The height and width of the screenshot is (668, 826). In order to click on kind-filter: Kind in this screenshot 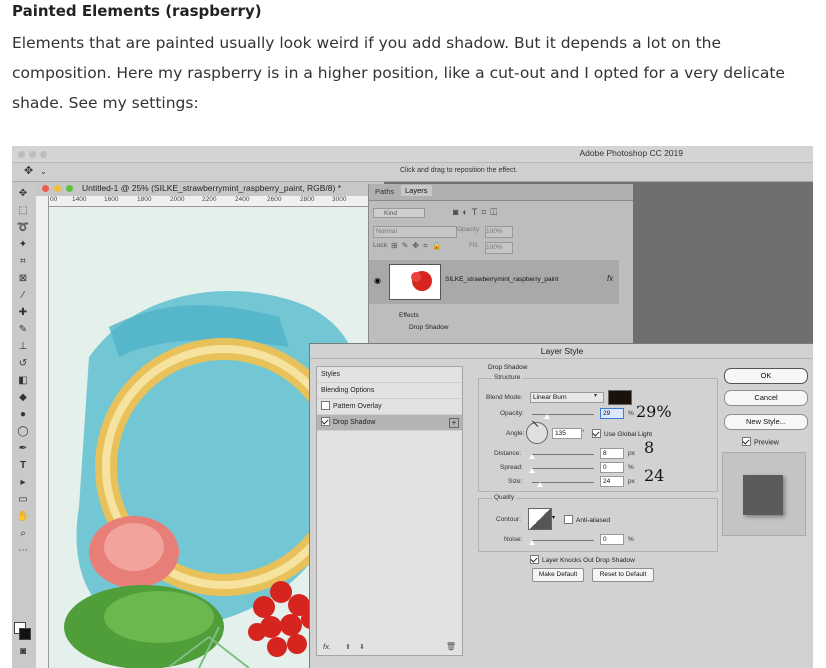, I will do `click(399, 213)`.